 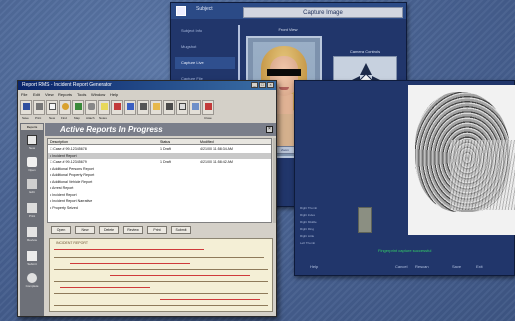 What do you see at coordinates (104, 107) in the screenshot?
I see `notes-icon` at bounding box center [104, 107].